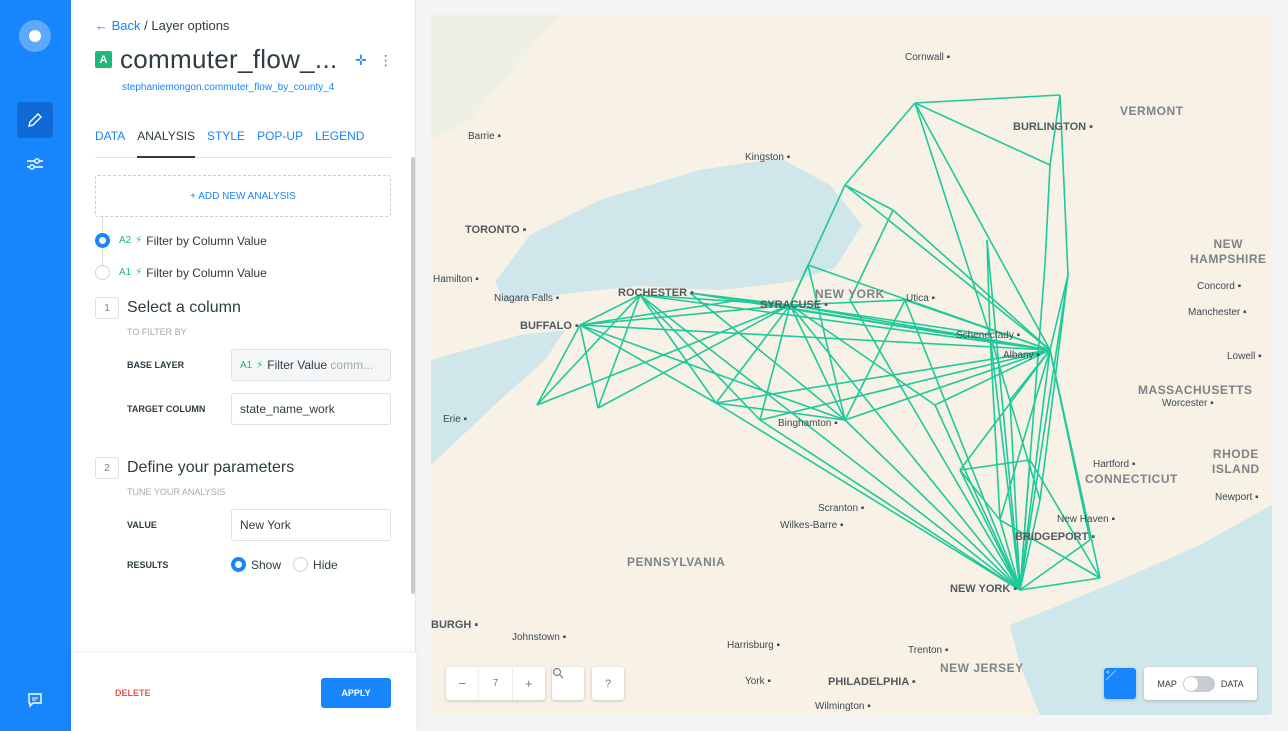  I want to click on delete-button: DELETE, so click(133, 693).